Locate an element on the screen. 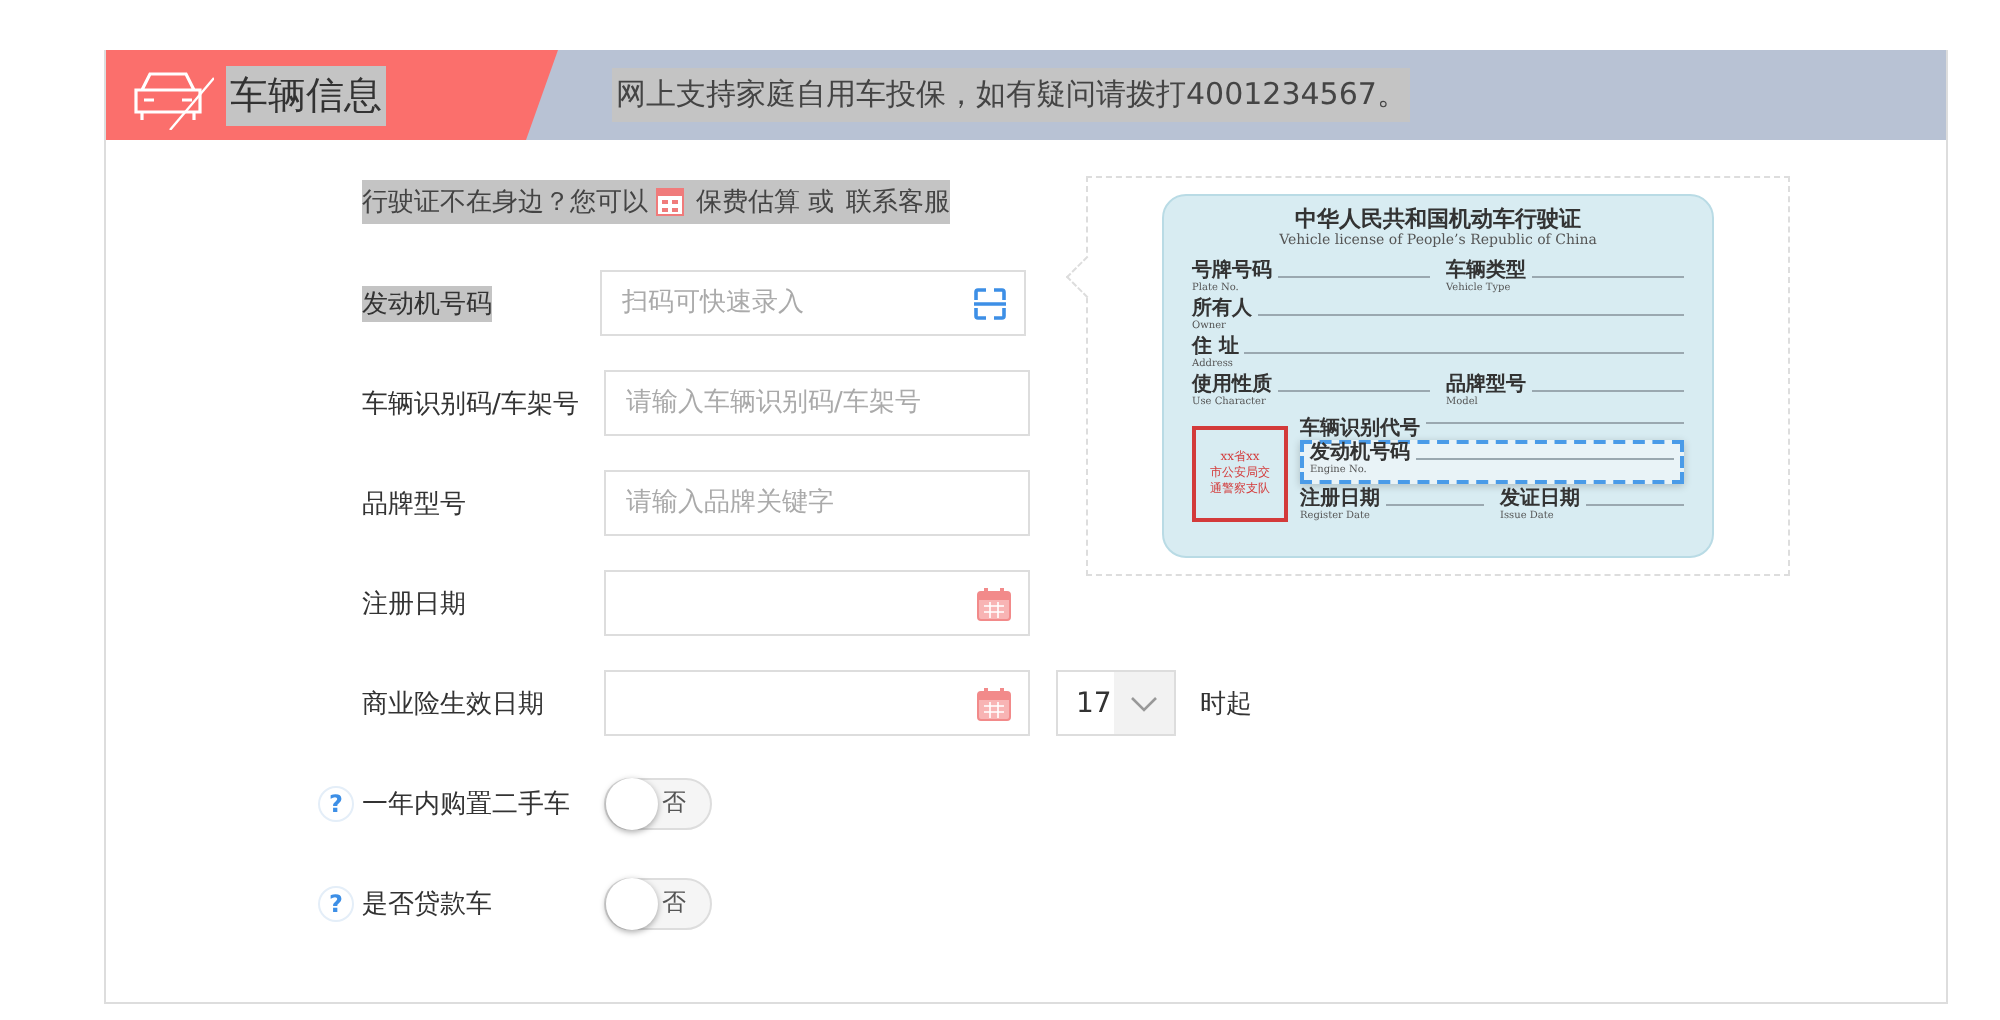 This screenshot has height=1020, width=2000. license-field-label: 发动机号码 is located at coordinates (1360, 454).